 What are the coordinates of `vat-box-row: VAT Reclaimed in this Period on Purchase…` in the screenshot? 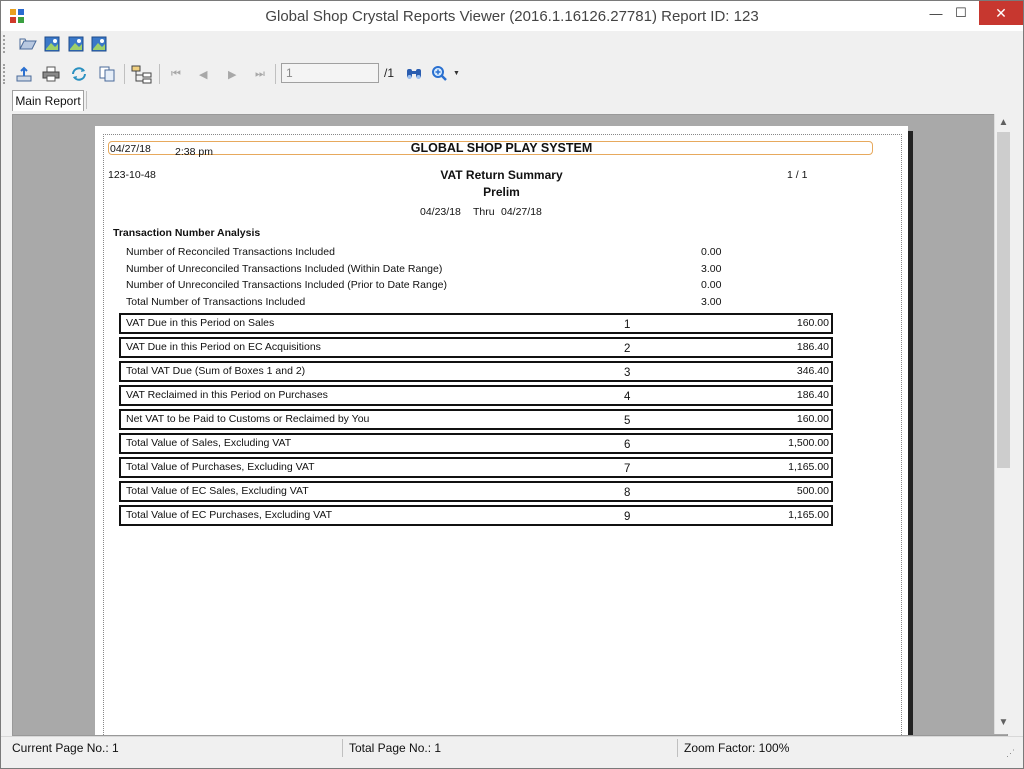 It's located at (476, 395).